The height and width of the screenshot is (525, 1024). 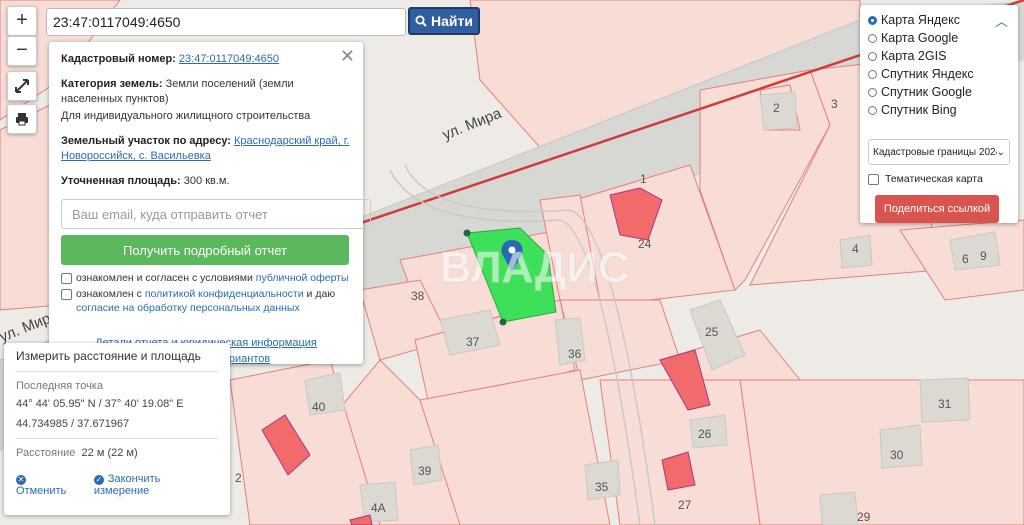 What do you see at coordinates (22, 21) in the screenshot?
I see `zoom-in-button: +` at bounding box center [22, 21].